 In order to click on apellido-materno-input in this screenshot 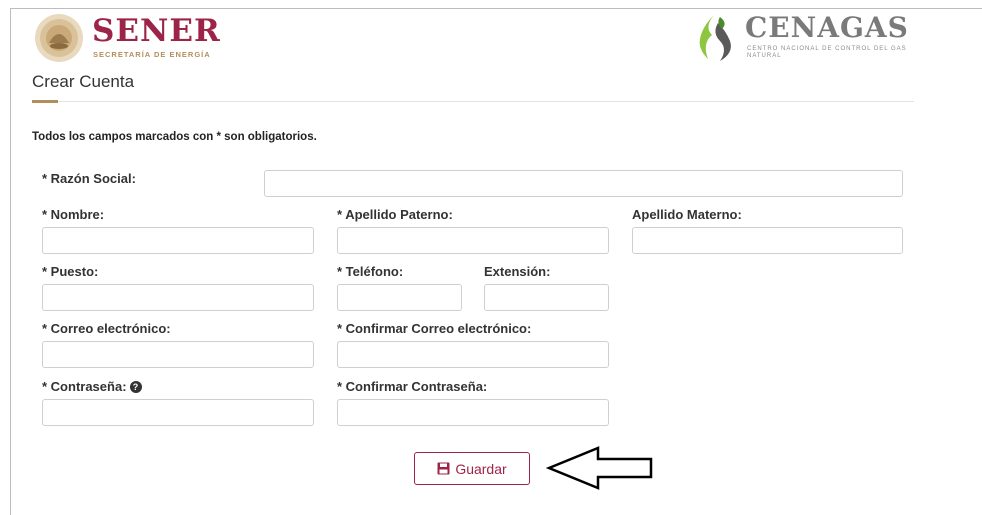, I will do `click(767, 240)`.